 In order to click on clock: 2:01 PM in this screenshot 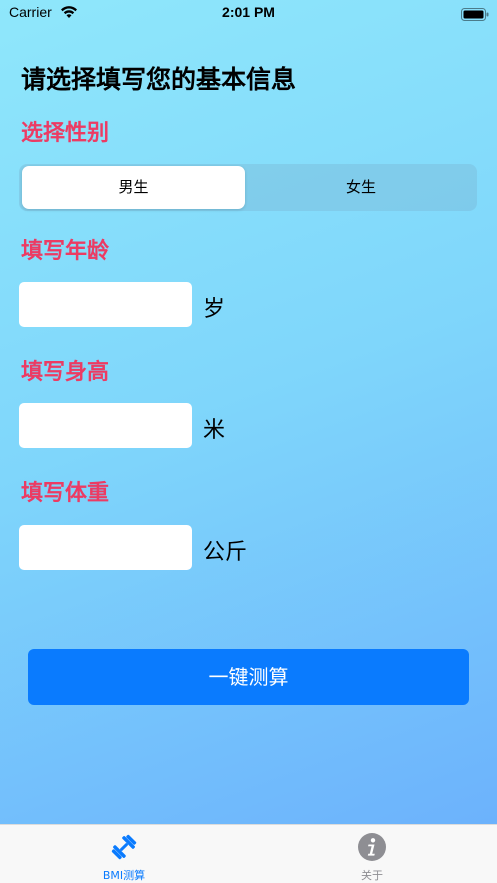, I will do `click(248, 12)`.